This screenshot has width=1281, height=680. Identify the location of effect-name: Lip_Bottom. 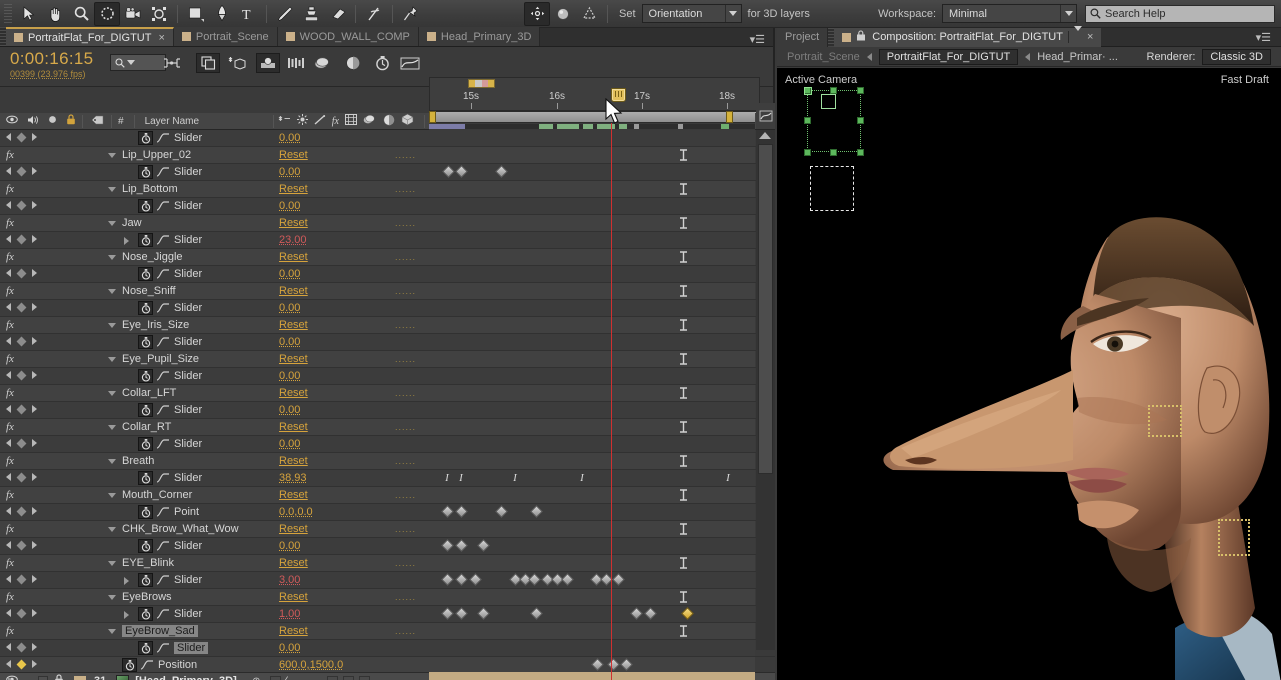
(150, 189).